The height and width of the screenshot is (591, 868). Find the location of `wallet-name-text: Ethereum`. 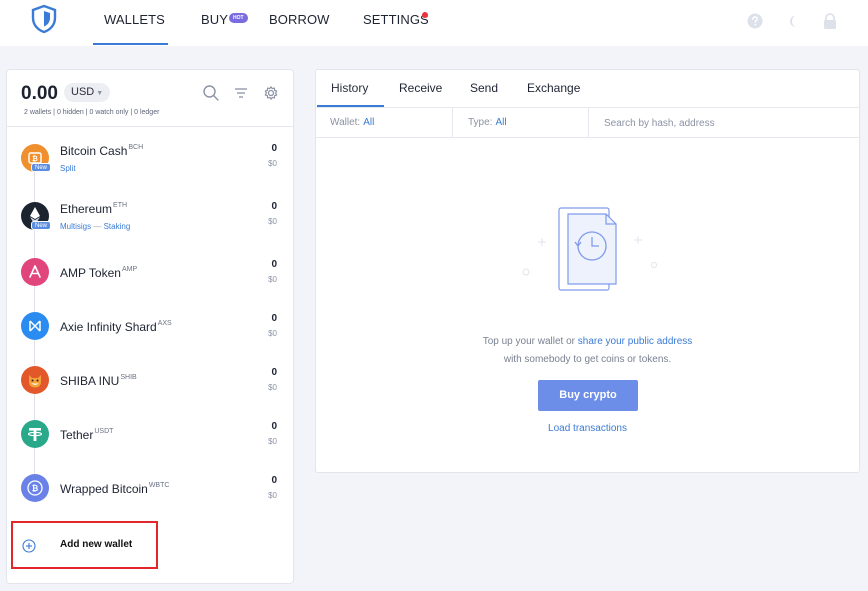

wallet-name-text: Ethereum is located at coordinates (86, 209).